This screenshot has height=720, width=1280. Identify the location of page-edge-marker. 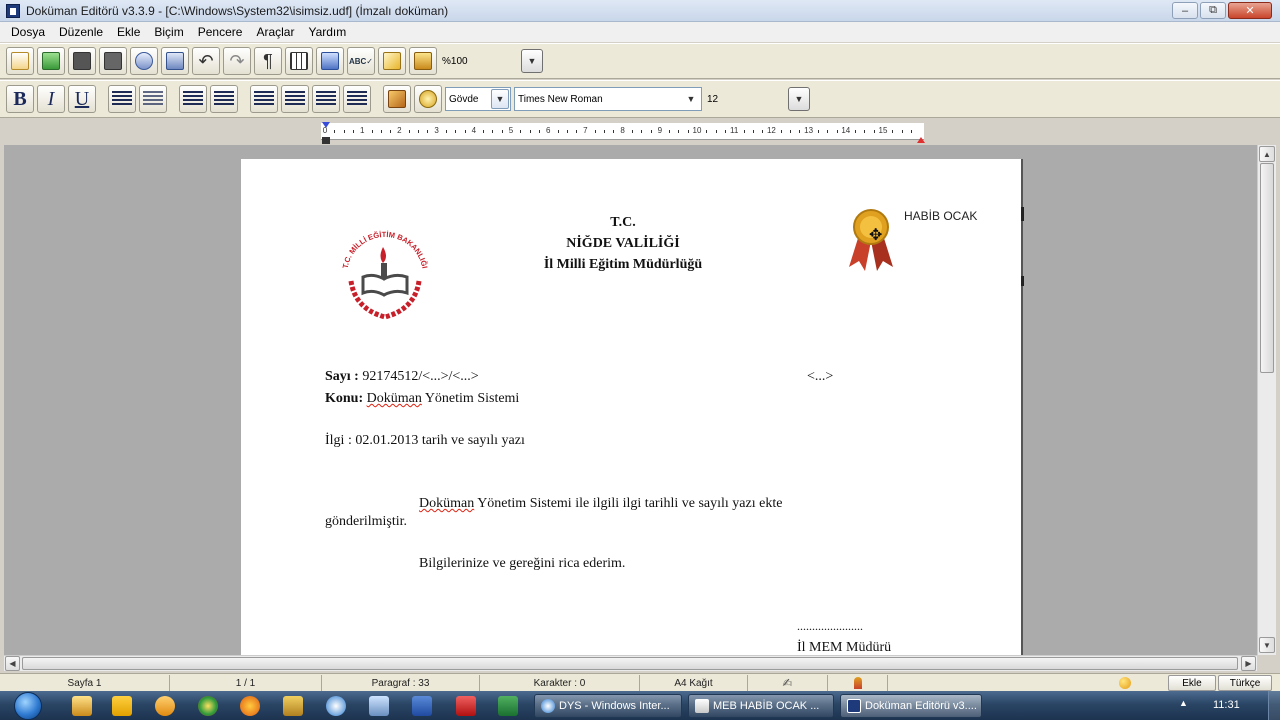
(1022, 281).